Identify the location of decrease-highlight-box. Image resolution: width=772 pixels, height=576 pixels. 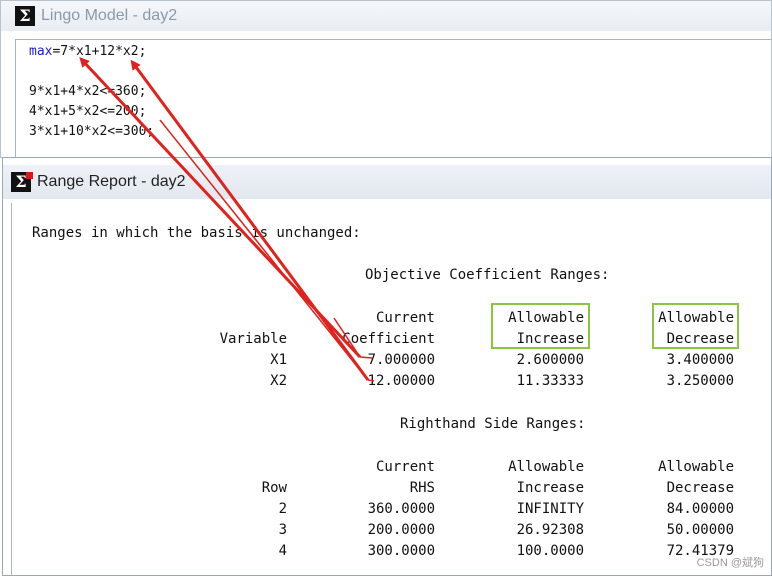
(695, 326).